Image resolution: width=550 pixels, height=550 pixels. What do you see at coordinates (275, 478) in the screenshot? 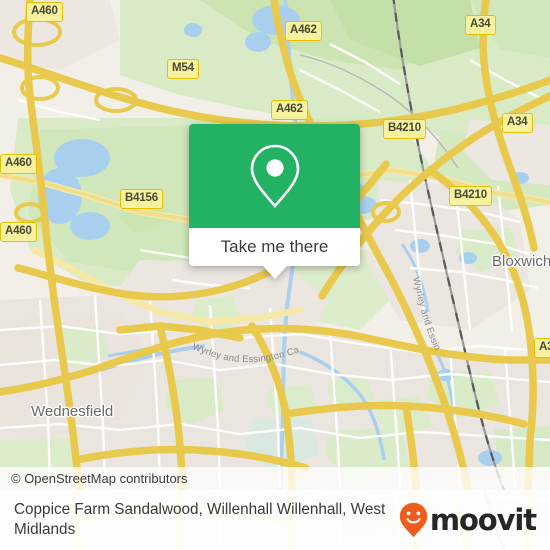
I see `map-attribution: © OpenStreetMap contributors` at bounding box center [275, 478].